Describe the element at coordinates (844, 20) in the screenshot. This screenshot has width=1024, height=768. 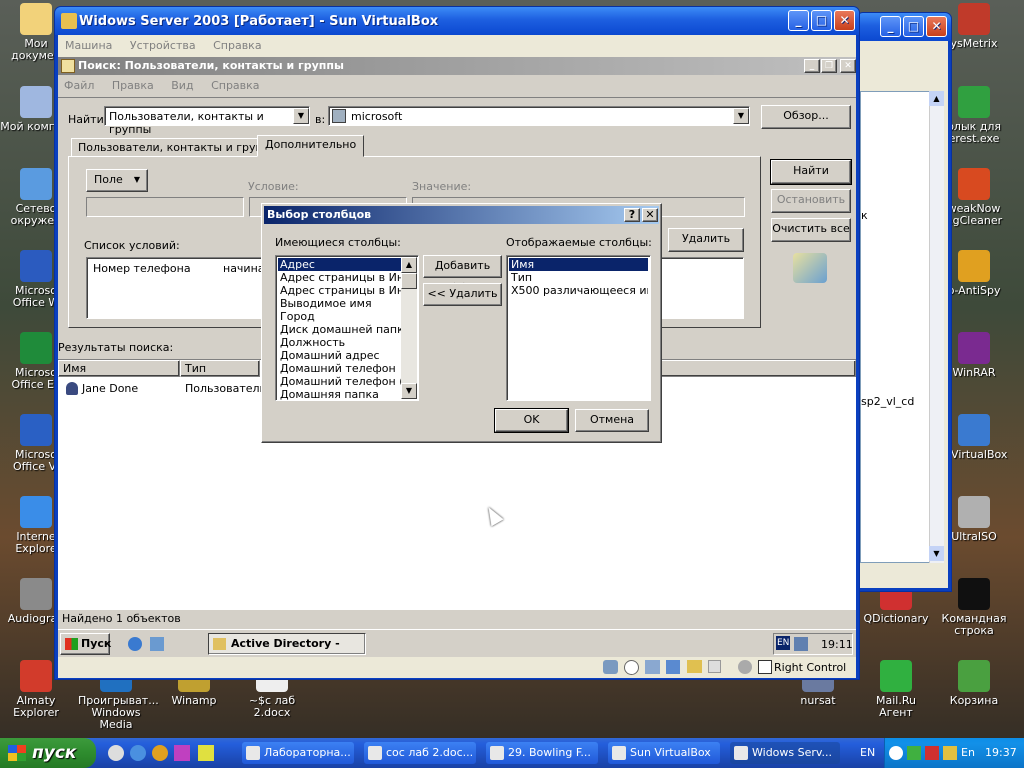
I see `vbox-close-button: ✕` at that location.